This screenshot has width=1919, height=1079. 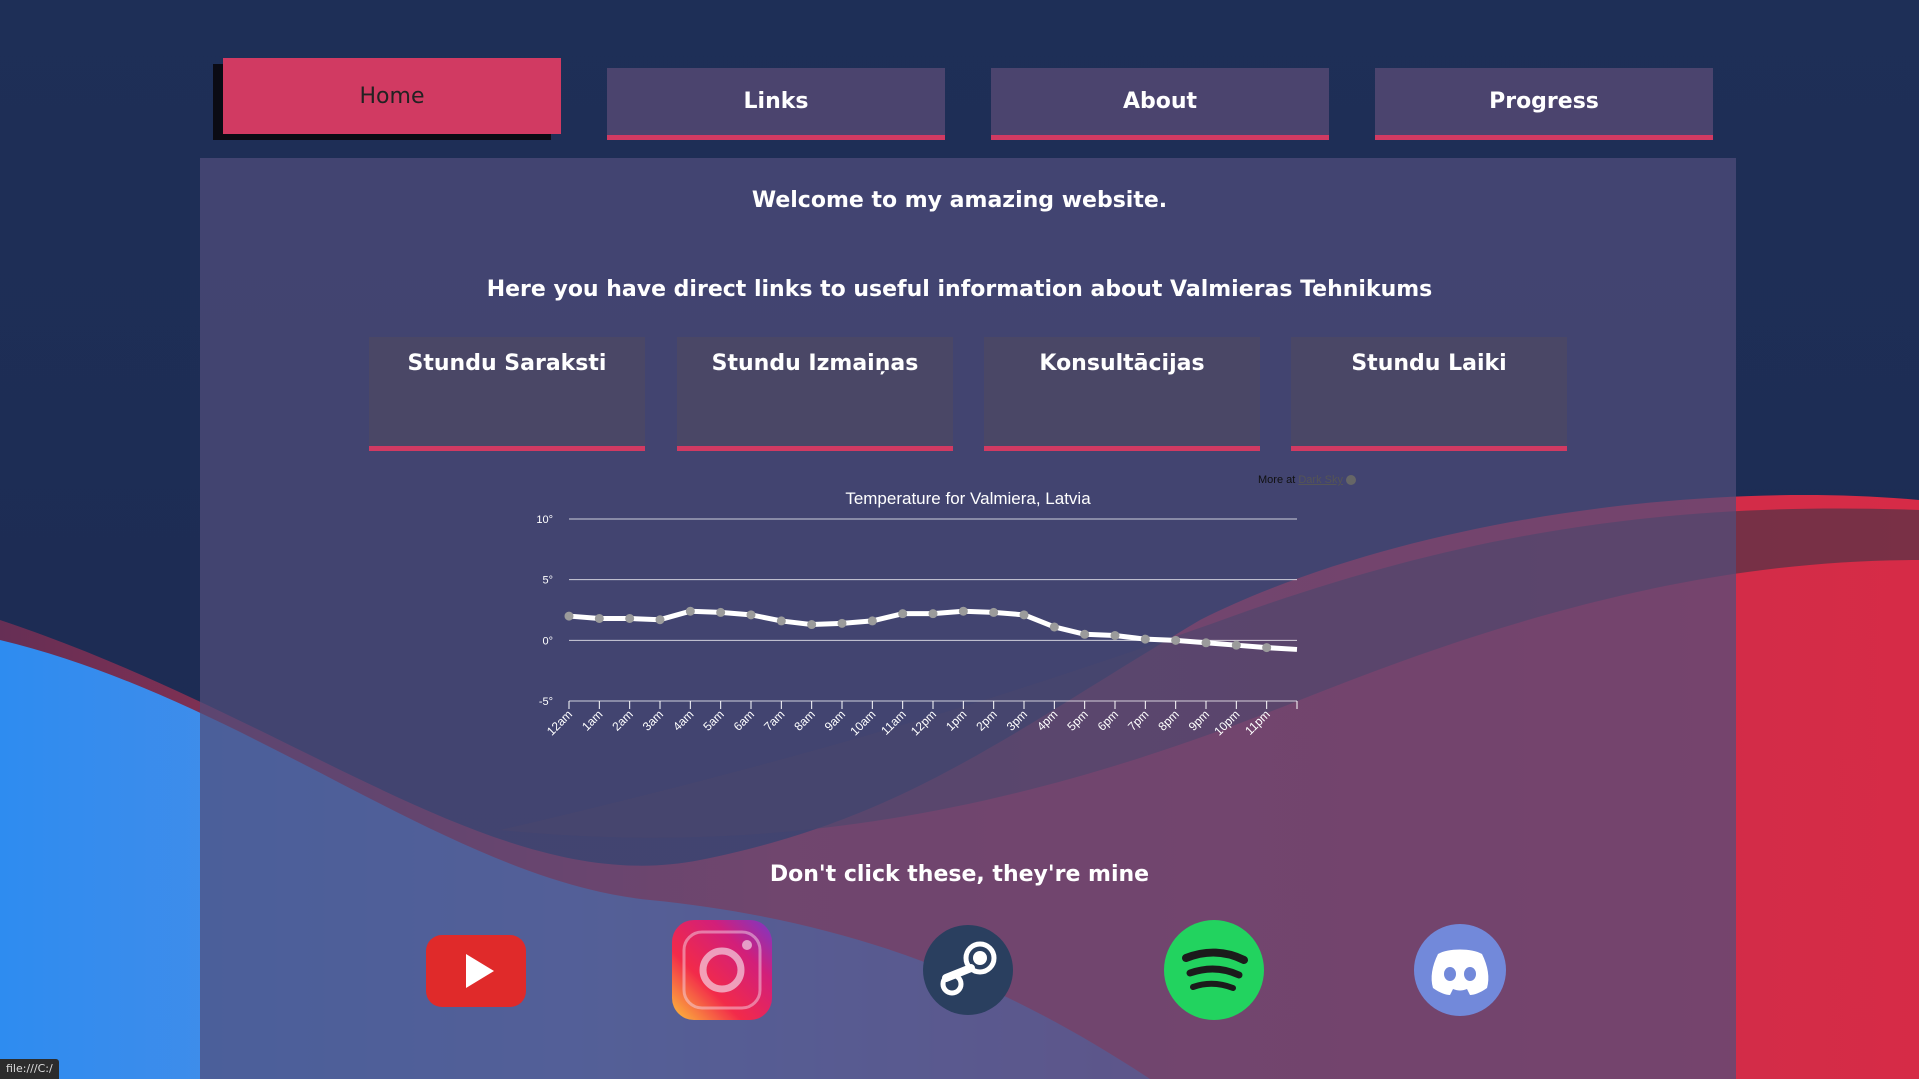 I want to click on chart-xtick-label: 7am, so click(x=774, y=720).